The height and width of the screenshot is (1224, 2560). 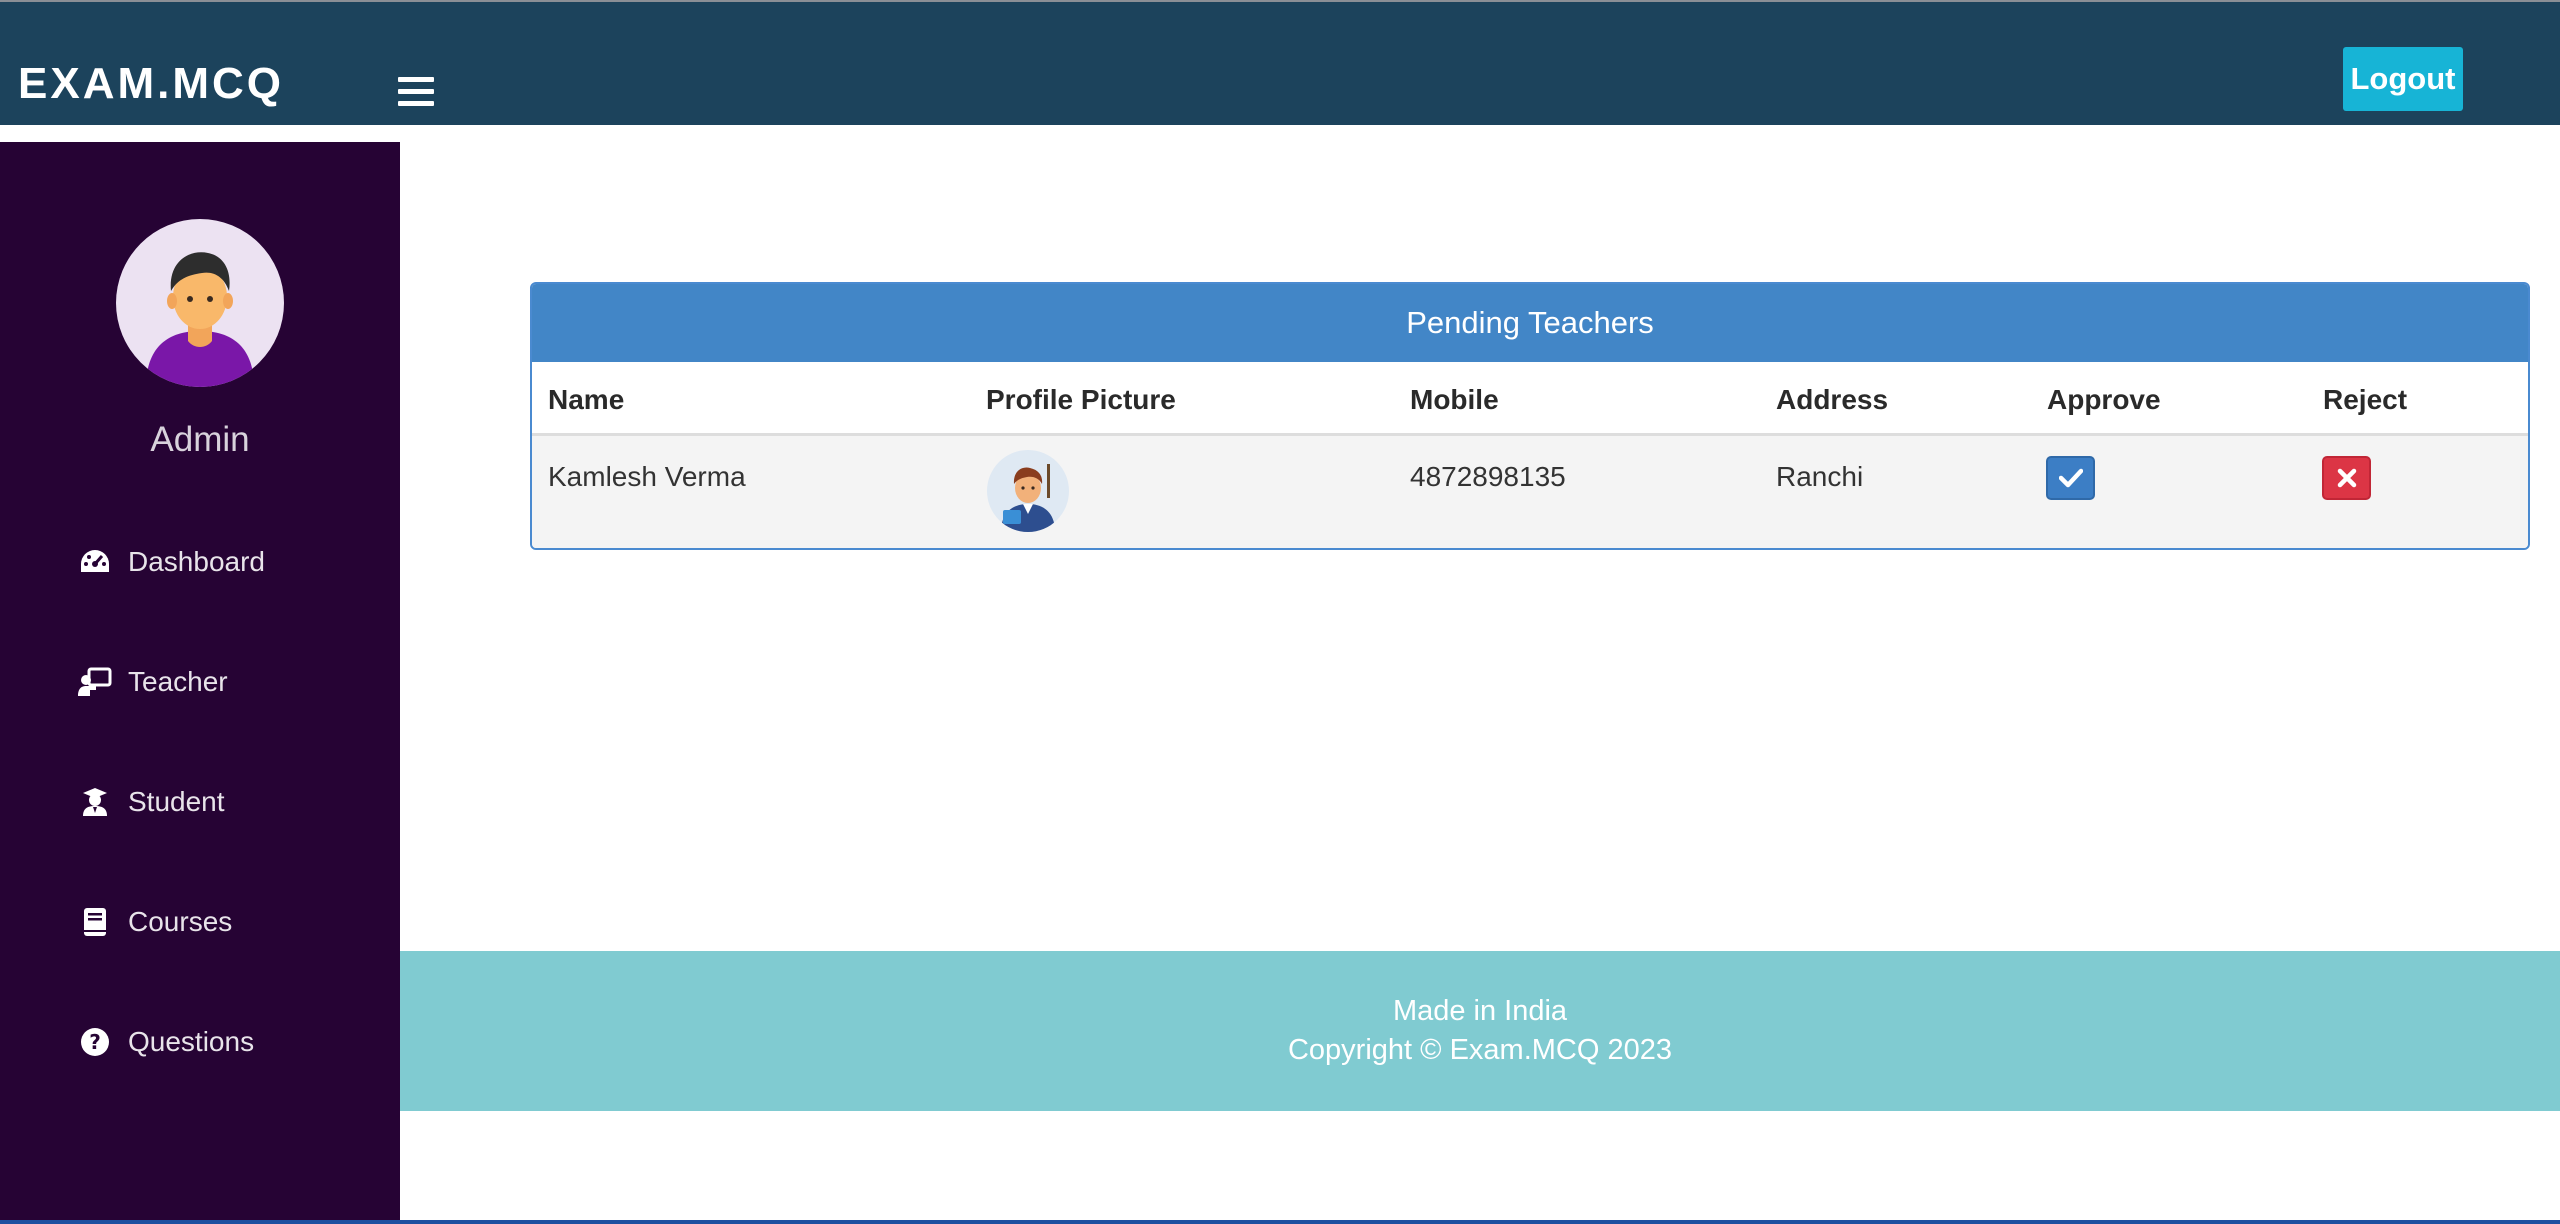 What do you see at coordinates (1488, 476) in the screenshot?
I see `teacher-mobile: 4872898135` at bounding box center [1488, 476].